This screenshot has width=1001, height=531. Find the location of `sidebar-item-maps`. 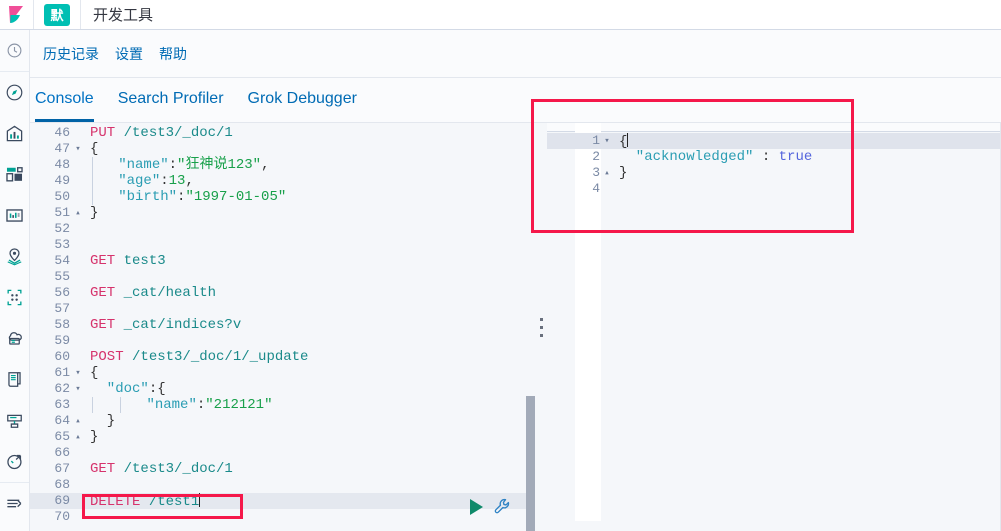

sidebar-item-maps is located at coordinates (14, 256).